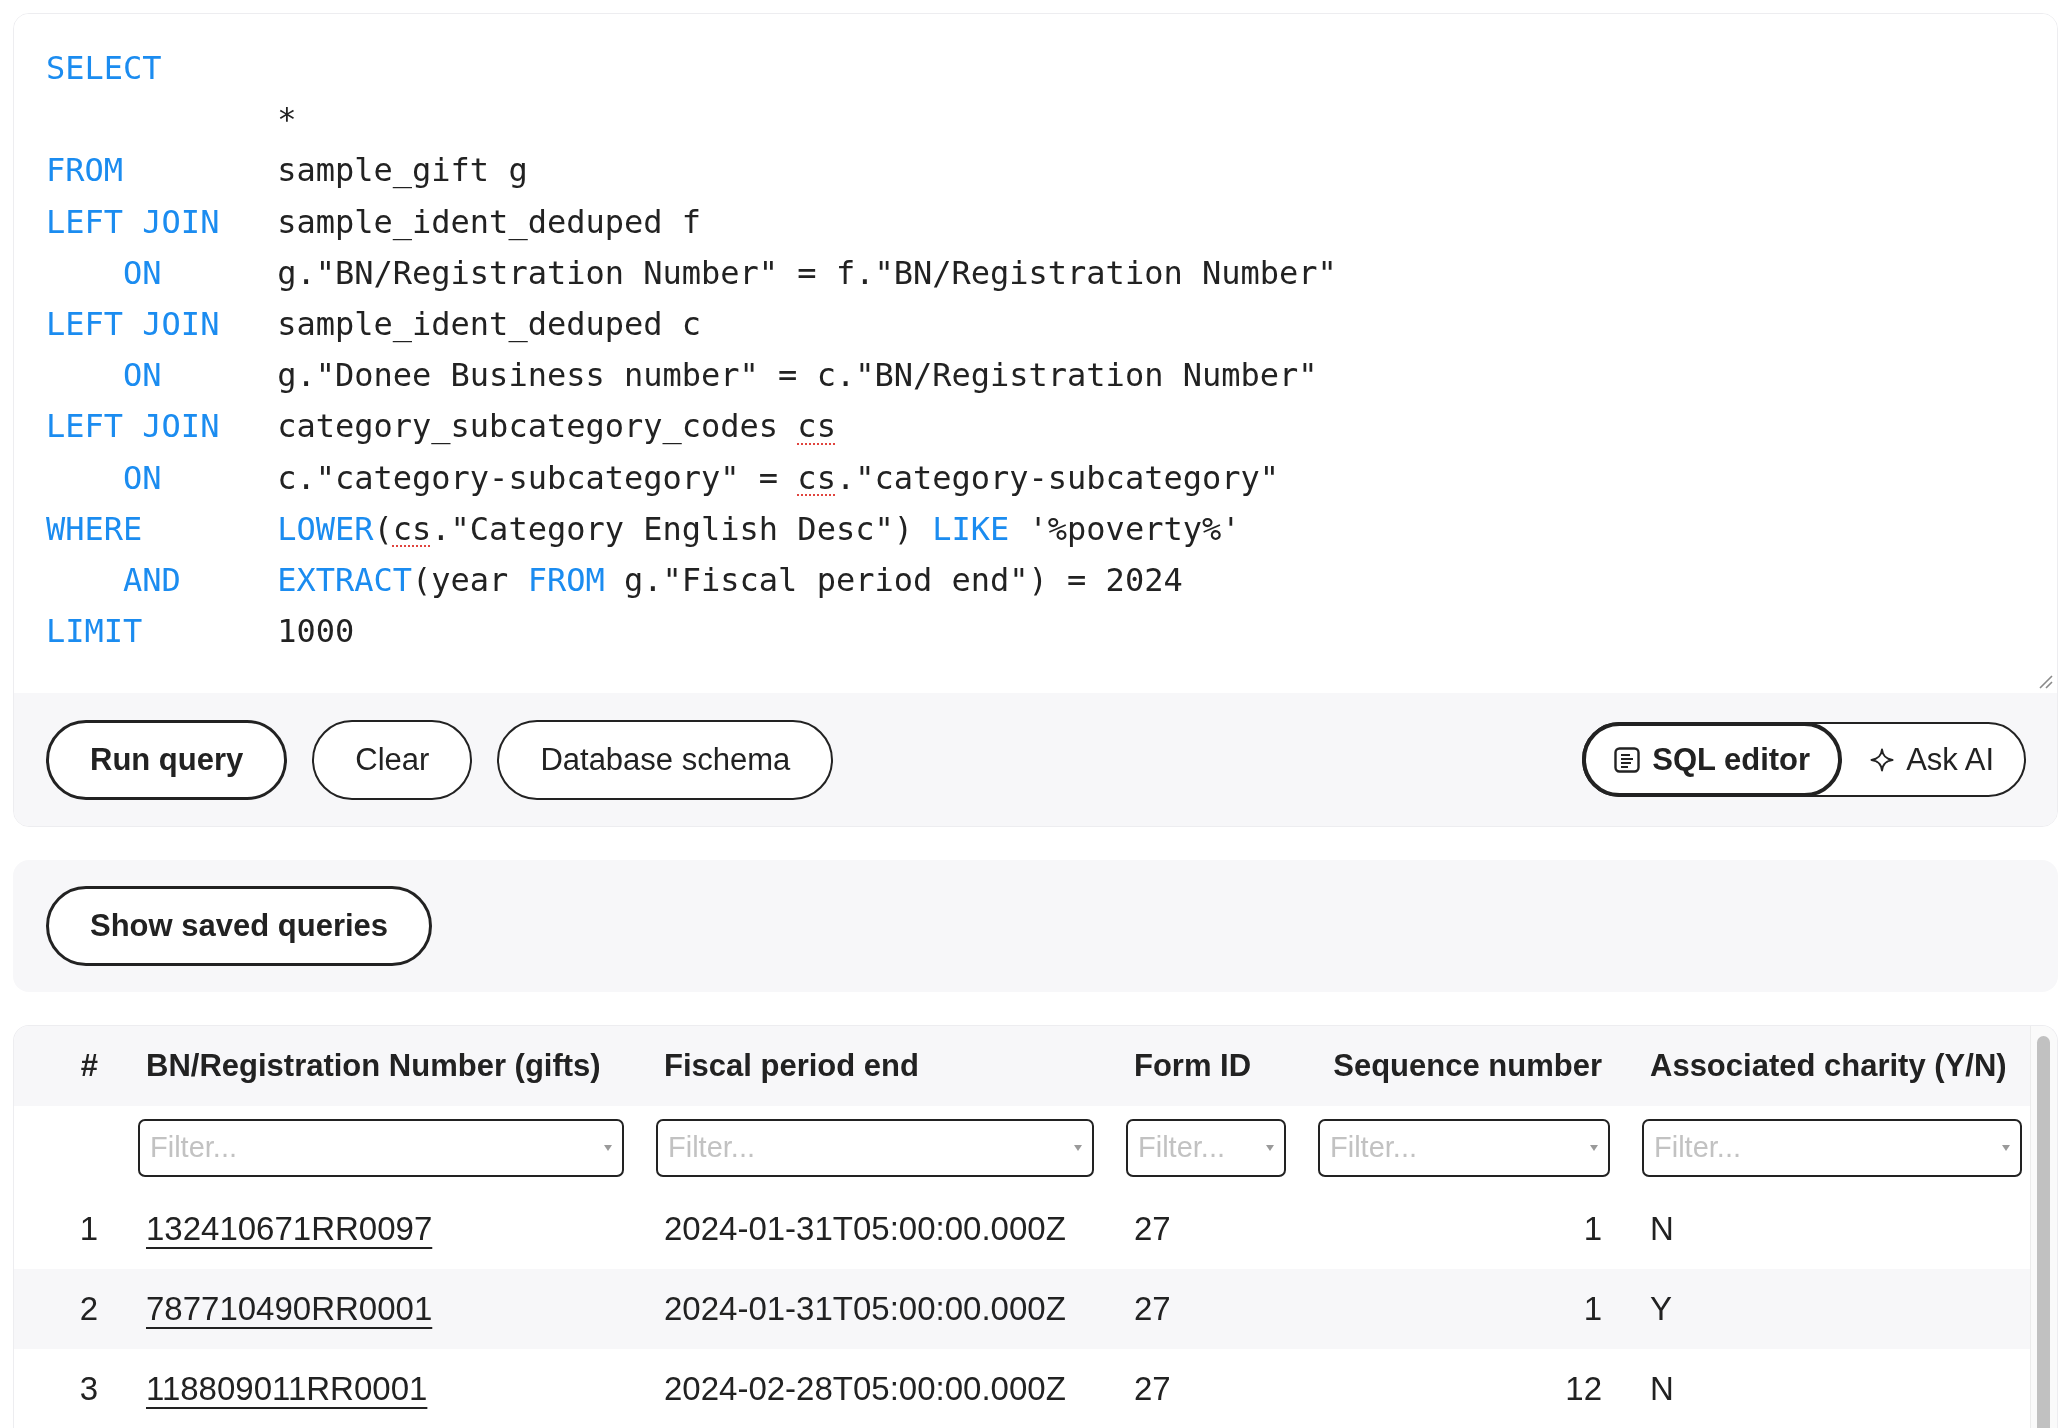  What do you see at coordinates (287, 1388) in the screenshot?
I see `registration-link: 118809011RR0001` at bounding box center [287, 1388].